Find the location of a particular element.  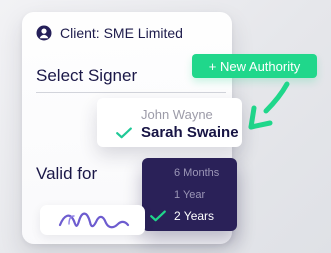

user-circle-icon is located at coordinates (44, 33).